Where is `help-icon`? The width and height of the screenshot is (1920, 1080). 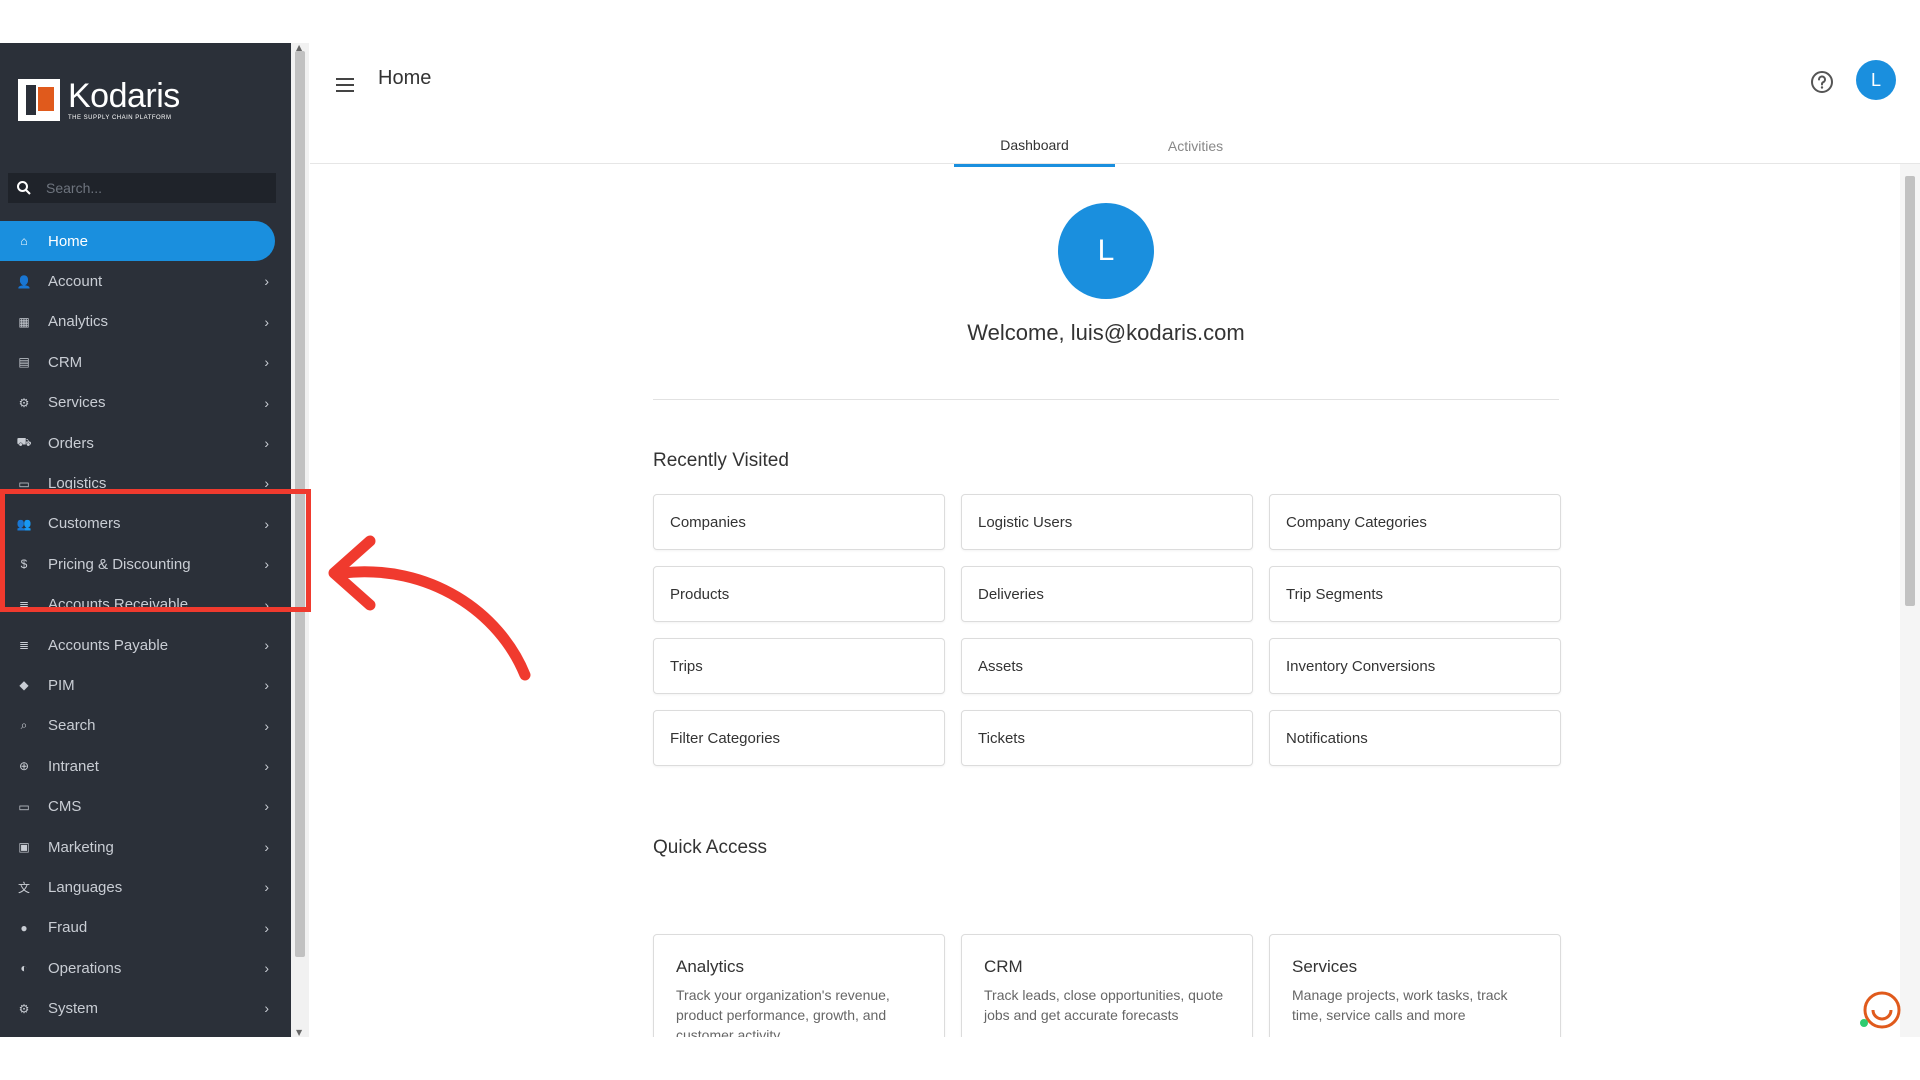
help-icon is located at coordinates (1822, 82).